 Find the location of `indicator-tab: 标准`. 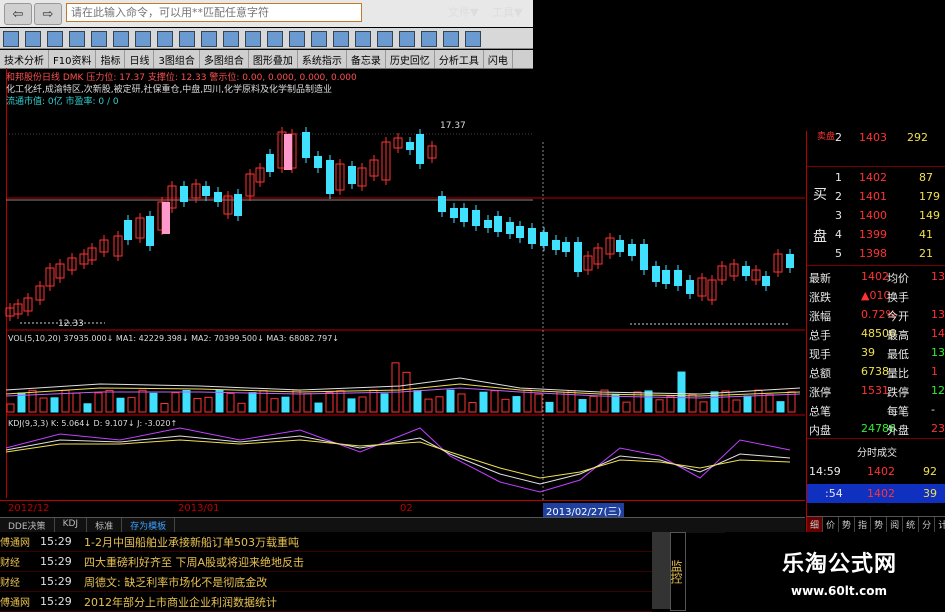

indicator-tab: 标准 is located at coordinates (105, 525).